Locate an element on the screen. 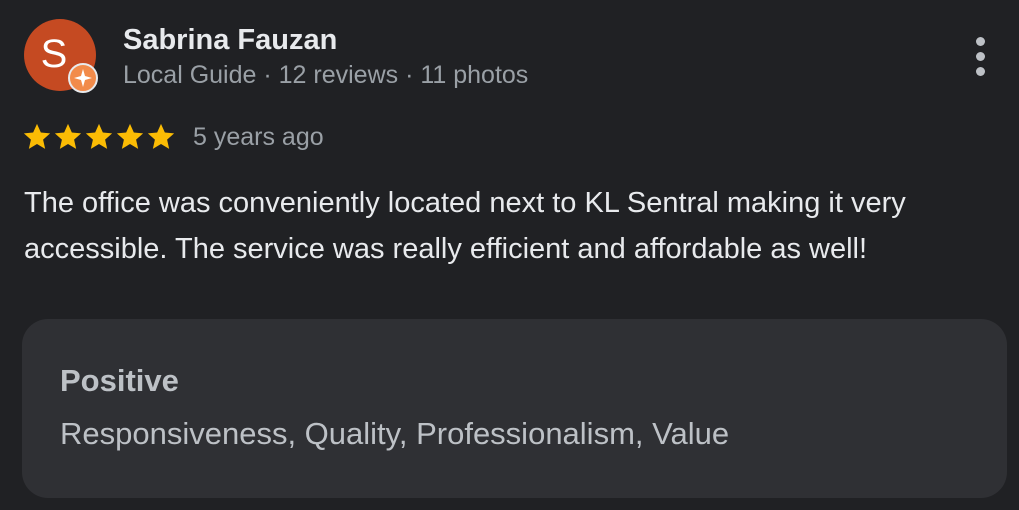 This screenshot has height=510, width=1019. rating-row: 5 years ago is located at coordinates (173, 137).